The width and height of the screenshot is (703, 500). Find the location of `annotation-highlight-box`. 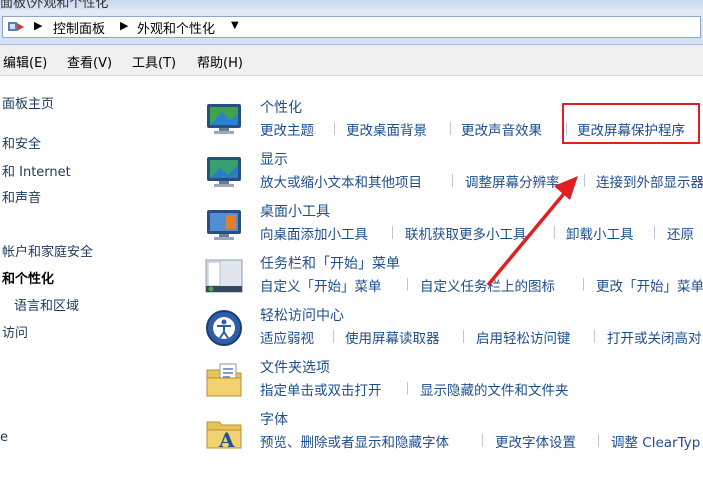

annotation-highlight-box is located at coordinates (631, 123).